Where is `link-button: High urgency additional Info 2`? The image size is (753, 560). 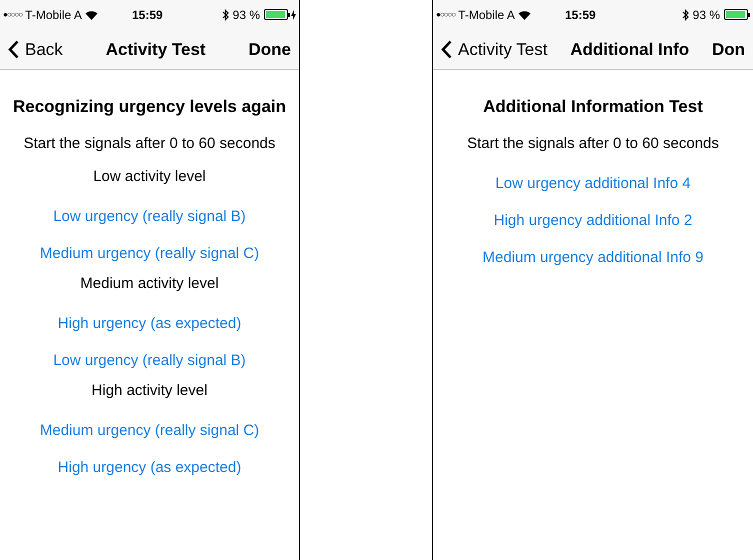
link-button: High urgency additional Info 2 is located at coordinates (593, 220).